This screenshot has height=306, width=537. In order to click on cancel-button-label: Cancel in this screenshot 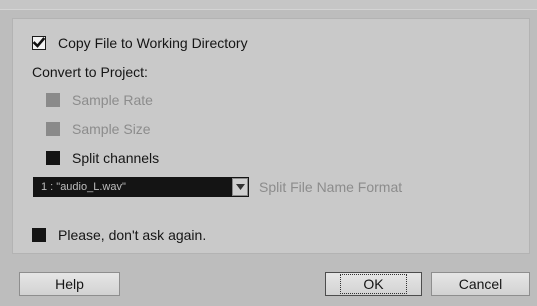, I will do `click(480, 284)`.